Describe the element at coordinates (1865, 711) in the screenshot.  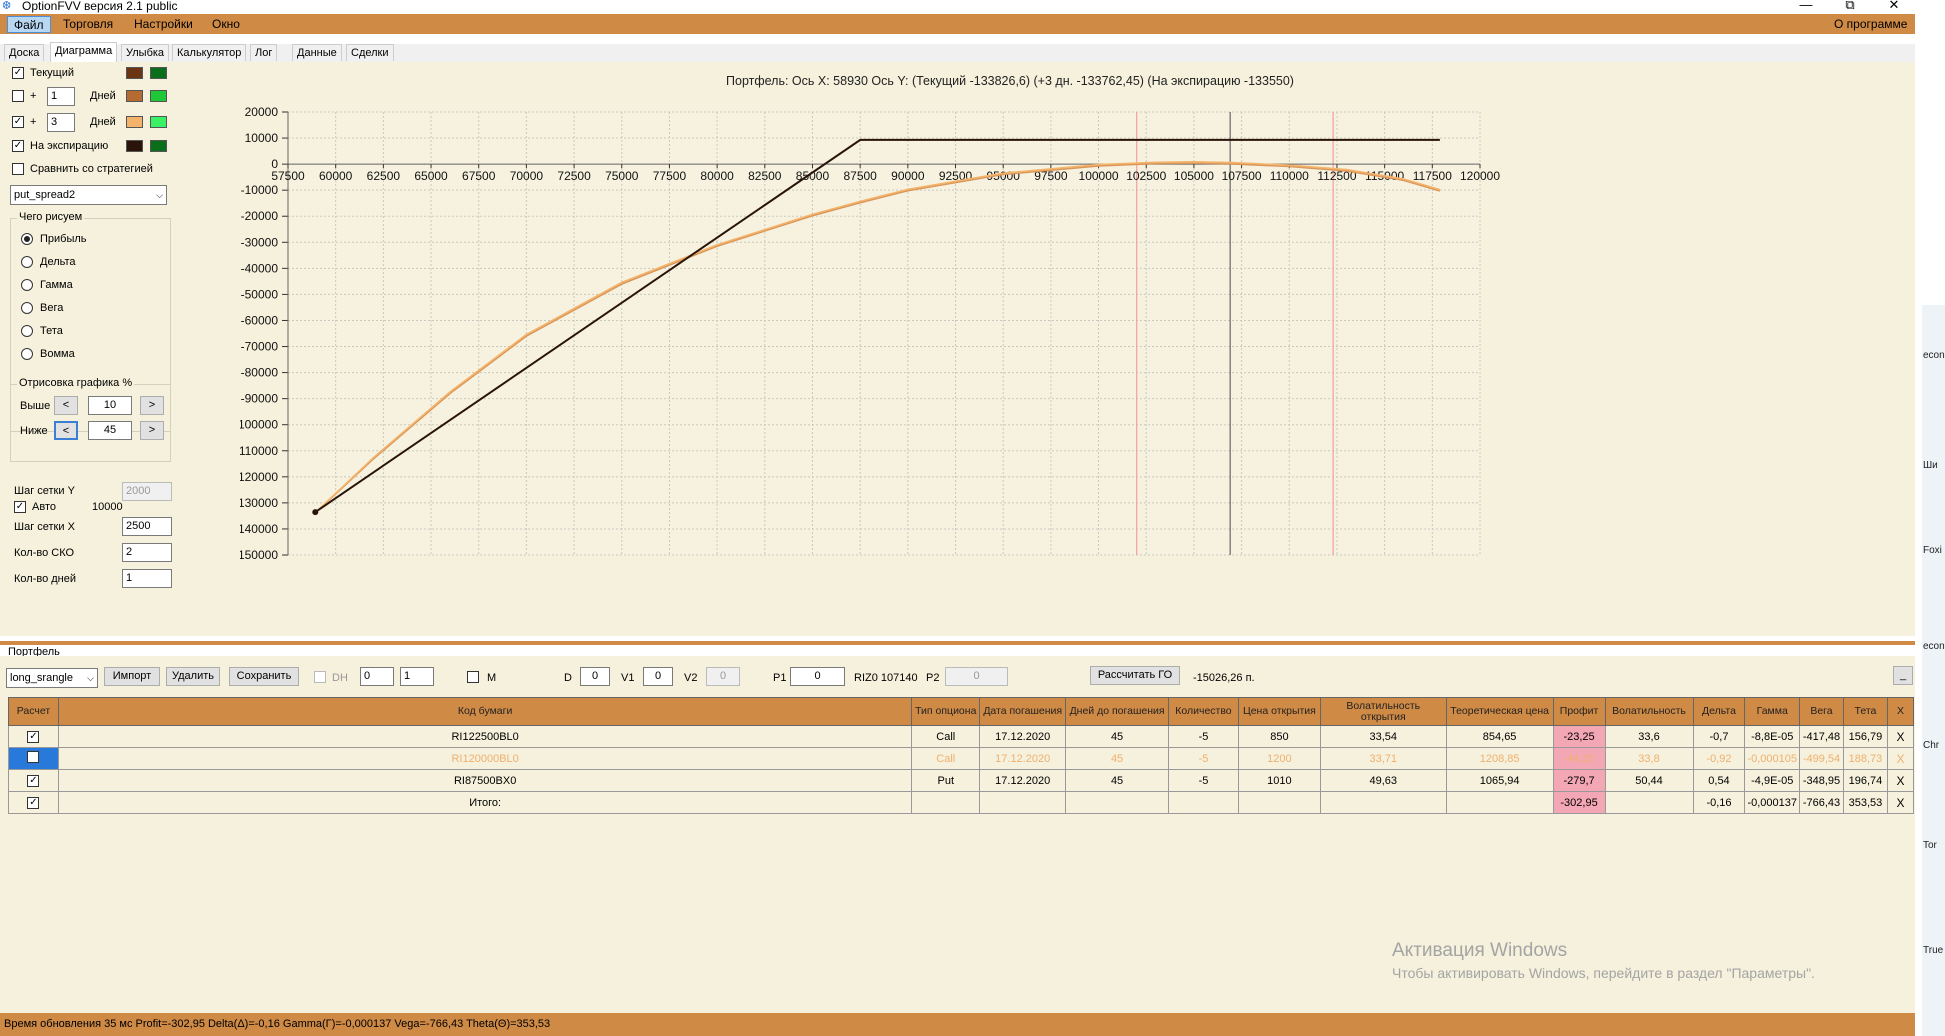
I see `col-theta: Тета` at that location.